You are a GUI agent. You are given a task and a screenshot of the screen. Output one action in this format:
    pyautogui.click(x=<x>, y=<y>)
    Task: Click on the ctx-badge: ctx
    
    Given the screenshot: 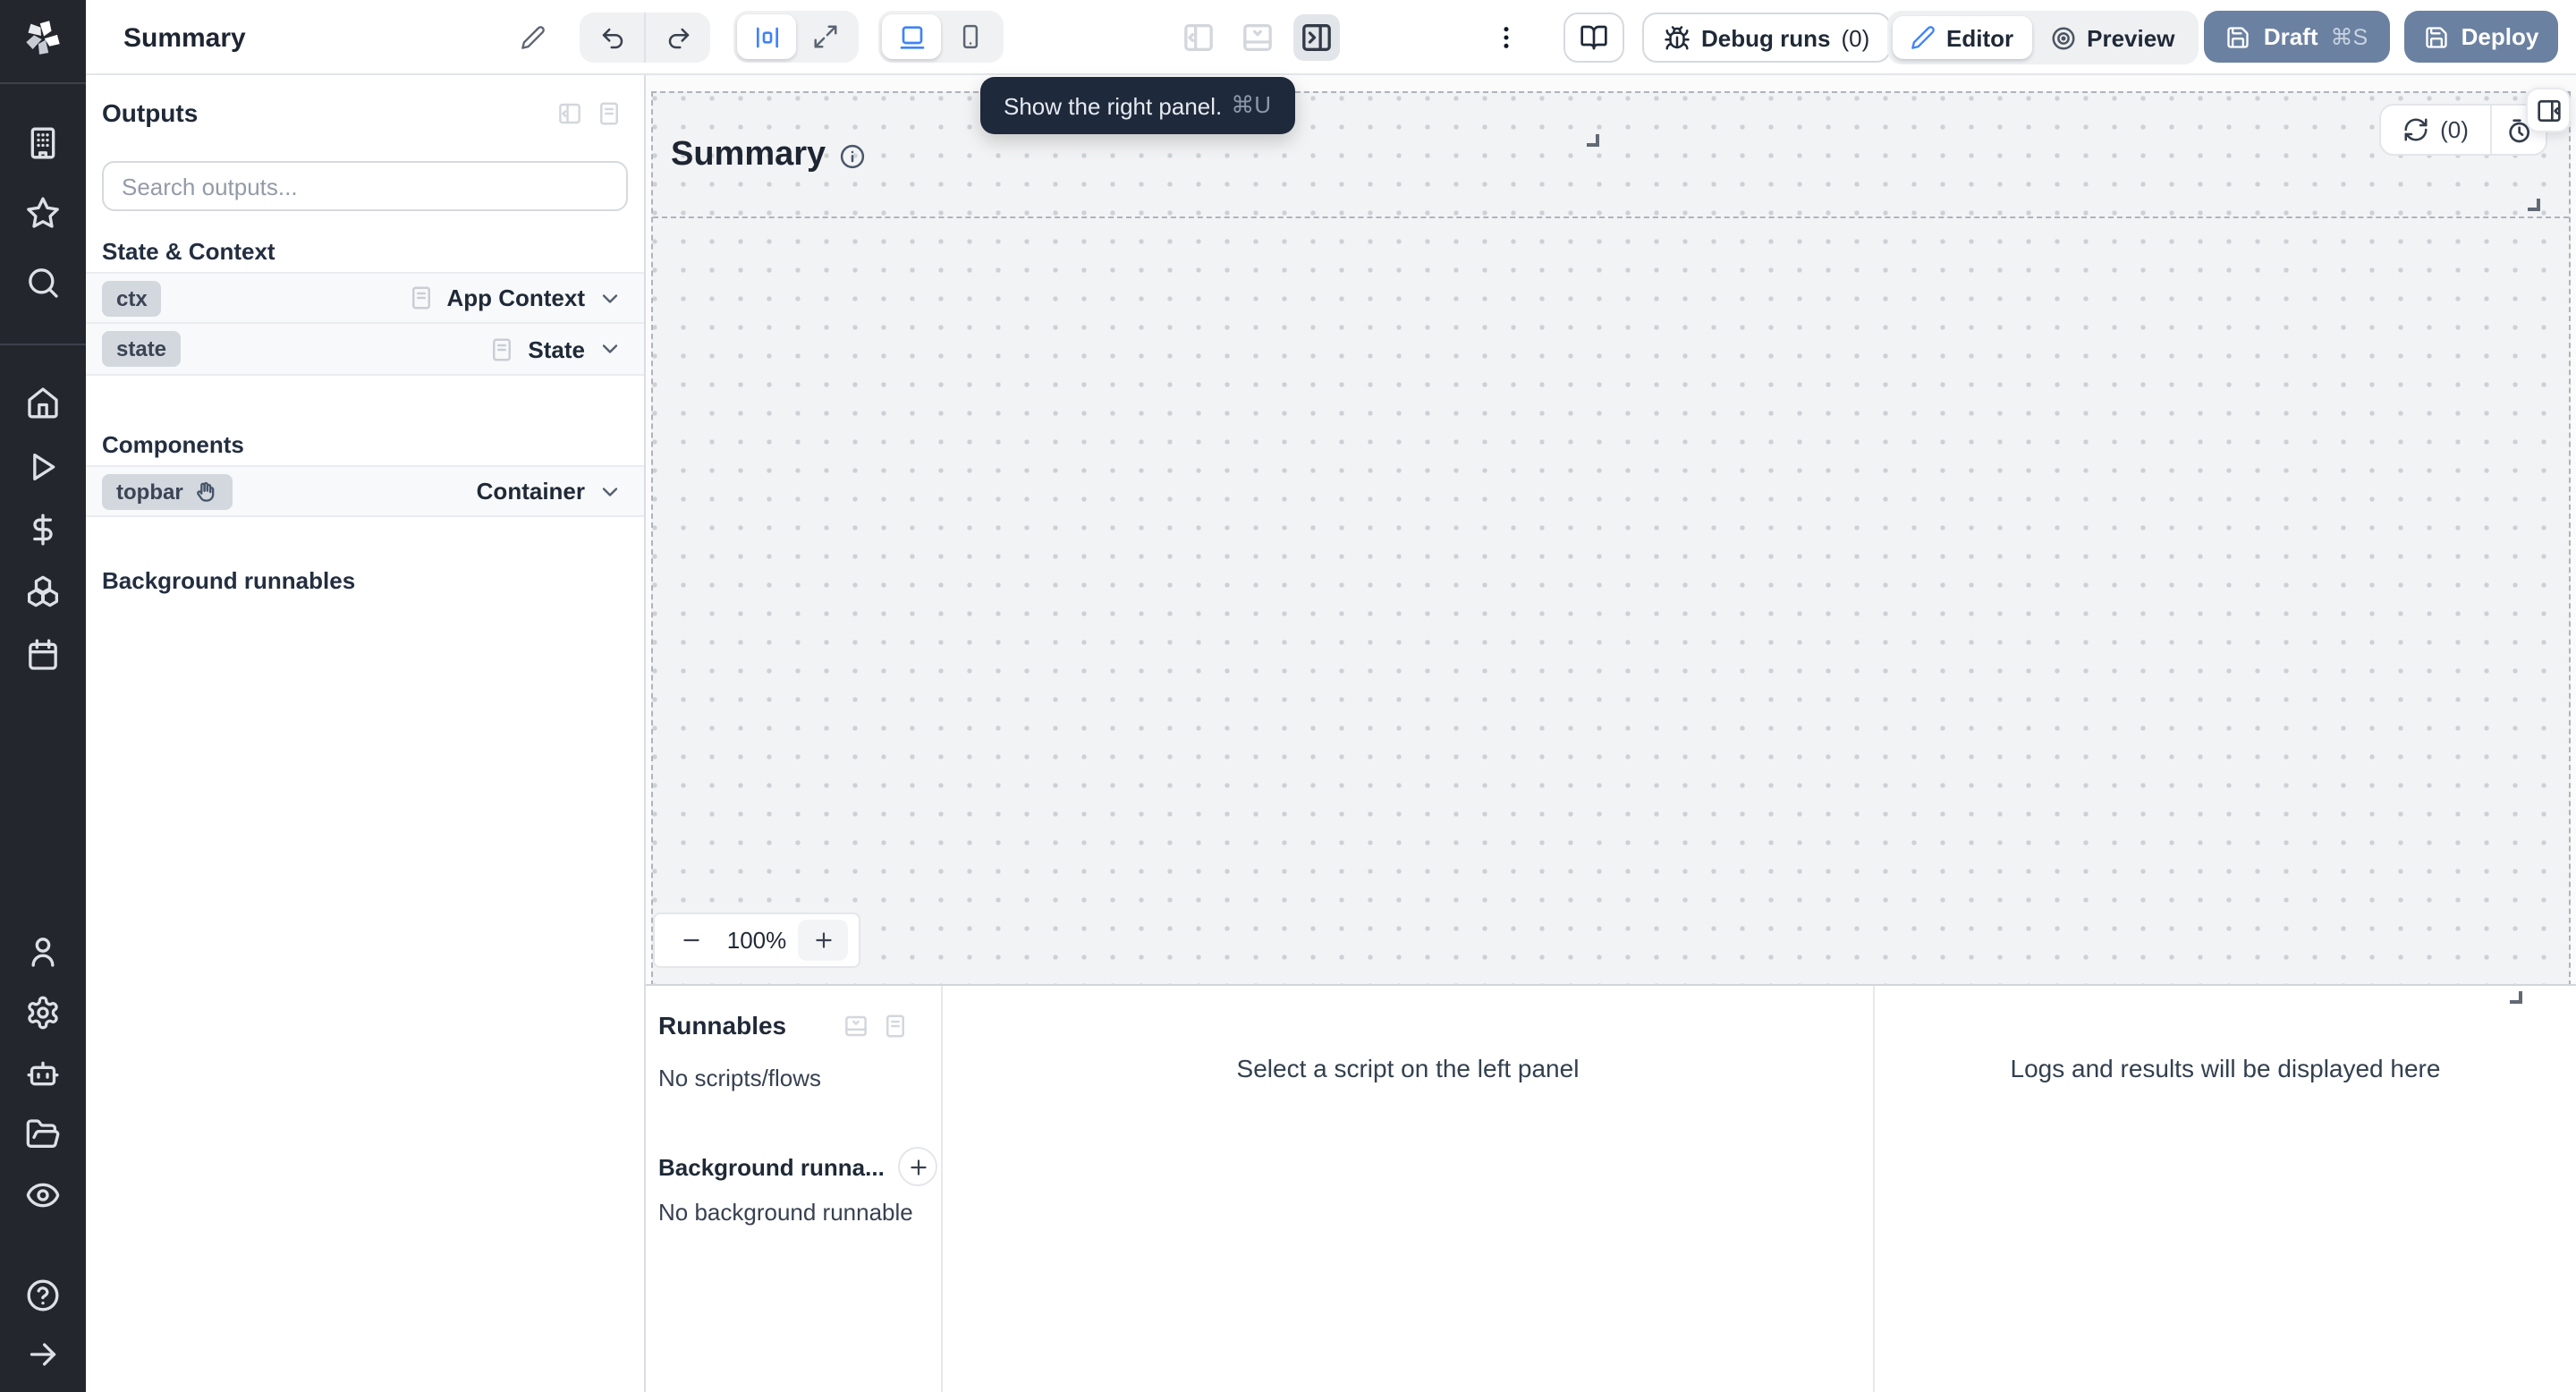 What is the action you would take?
    pyautogui.click(x=132, y=298)
    